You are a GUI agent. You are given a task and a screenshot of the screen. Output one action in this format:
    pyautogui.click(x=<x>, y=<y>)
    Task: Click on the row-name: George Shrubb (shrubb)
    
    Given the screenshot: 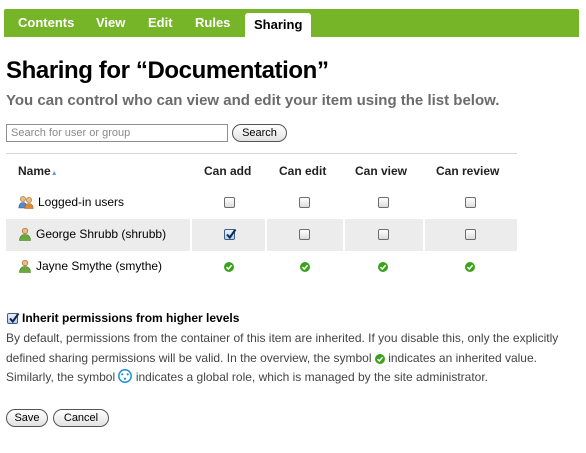 What is the action you would take?
    pyautogui.click(x=101, y=234)
    